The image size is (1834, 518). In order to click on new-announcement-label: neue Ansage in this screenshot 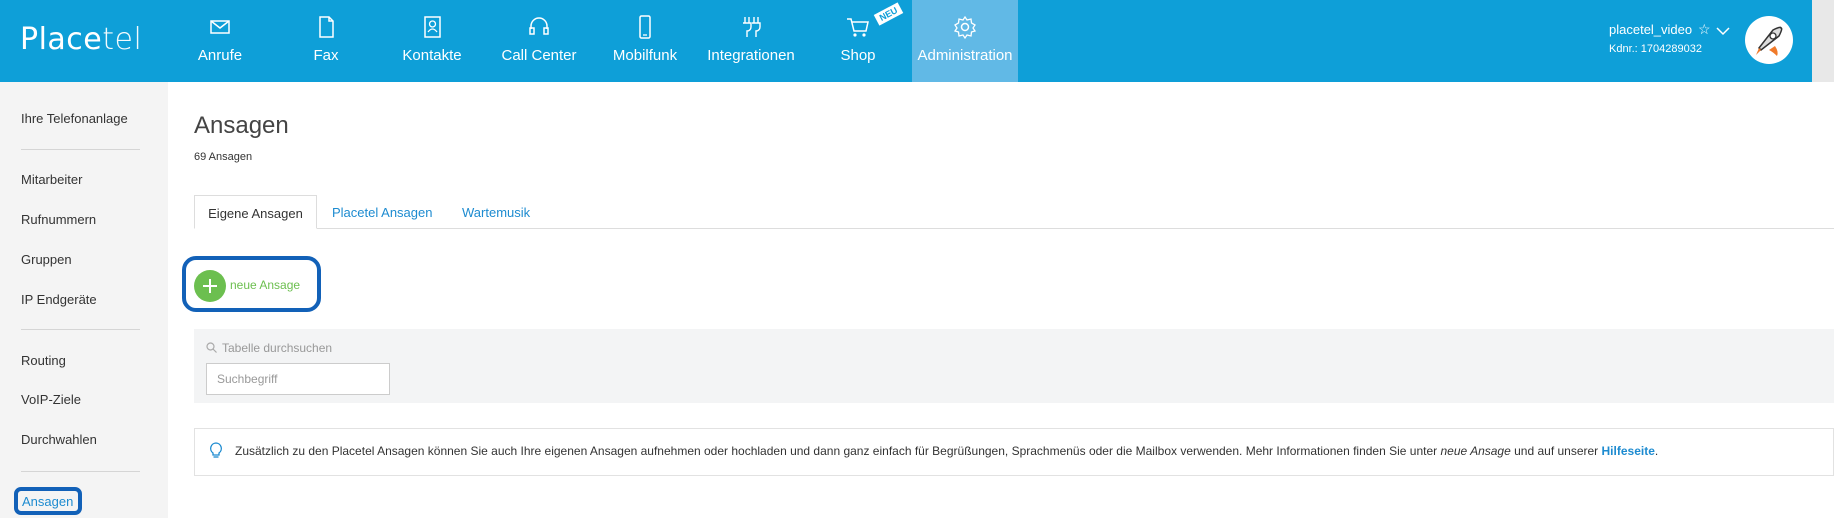, I will do `click(265, 285)`.